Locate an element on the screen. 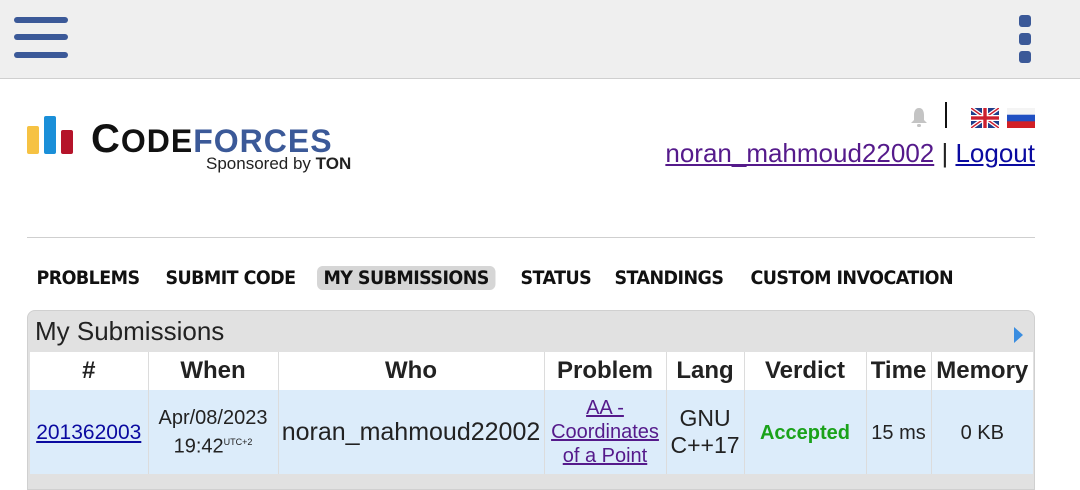  submission-time-wrap: 19:42UTC+2 is located at coordinates (213, 444).